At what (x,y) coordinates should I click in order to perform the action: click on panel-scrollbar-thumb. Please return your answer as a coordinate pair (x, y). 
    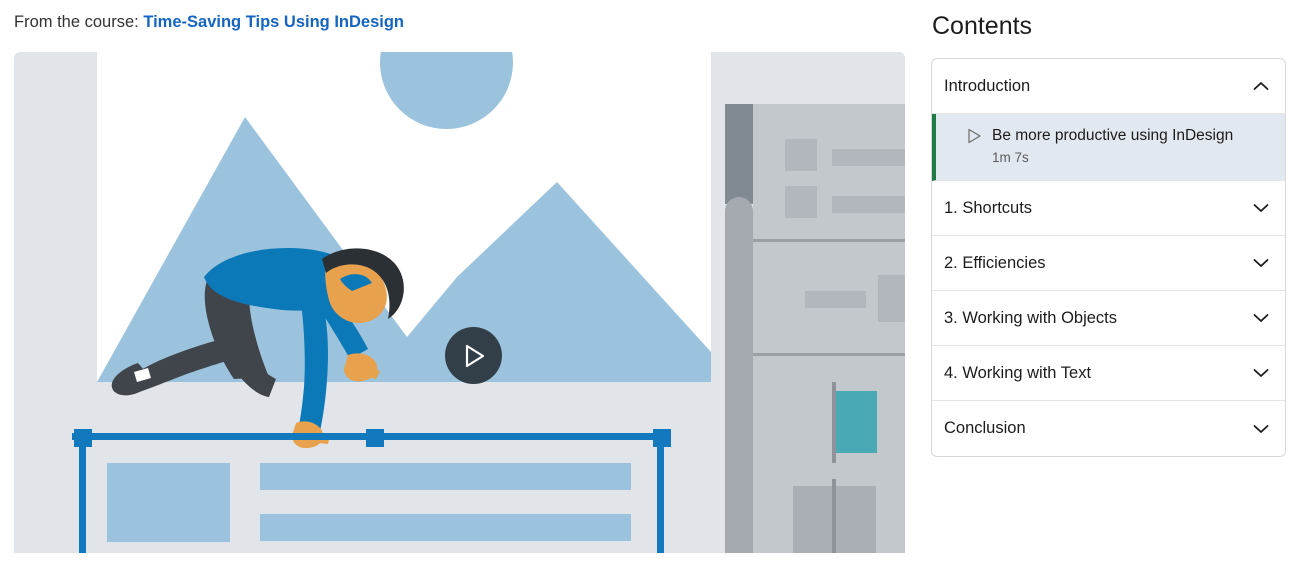
    Looking at the image, I should click on (739, 375).